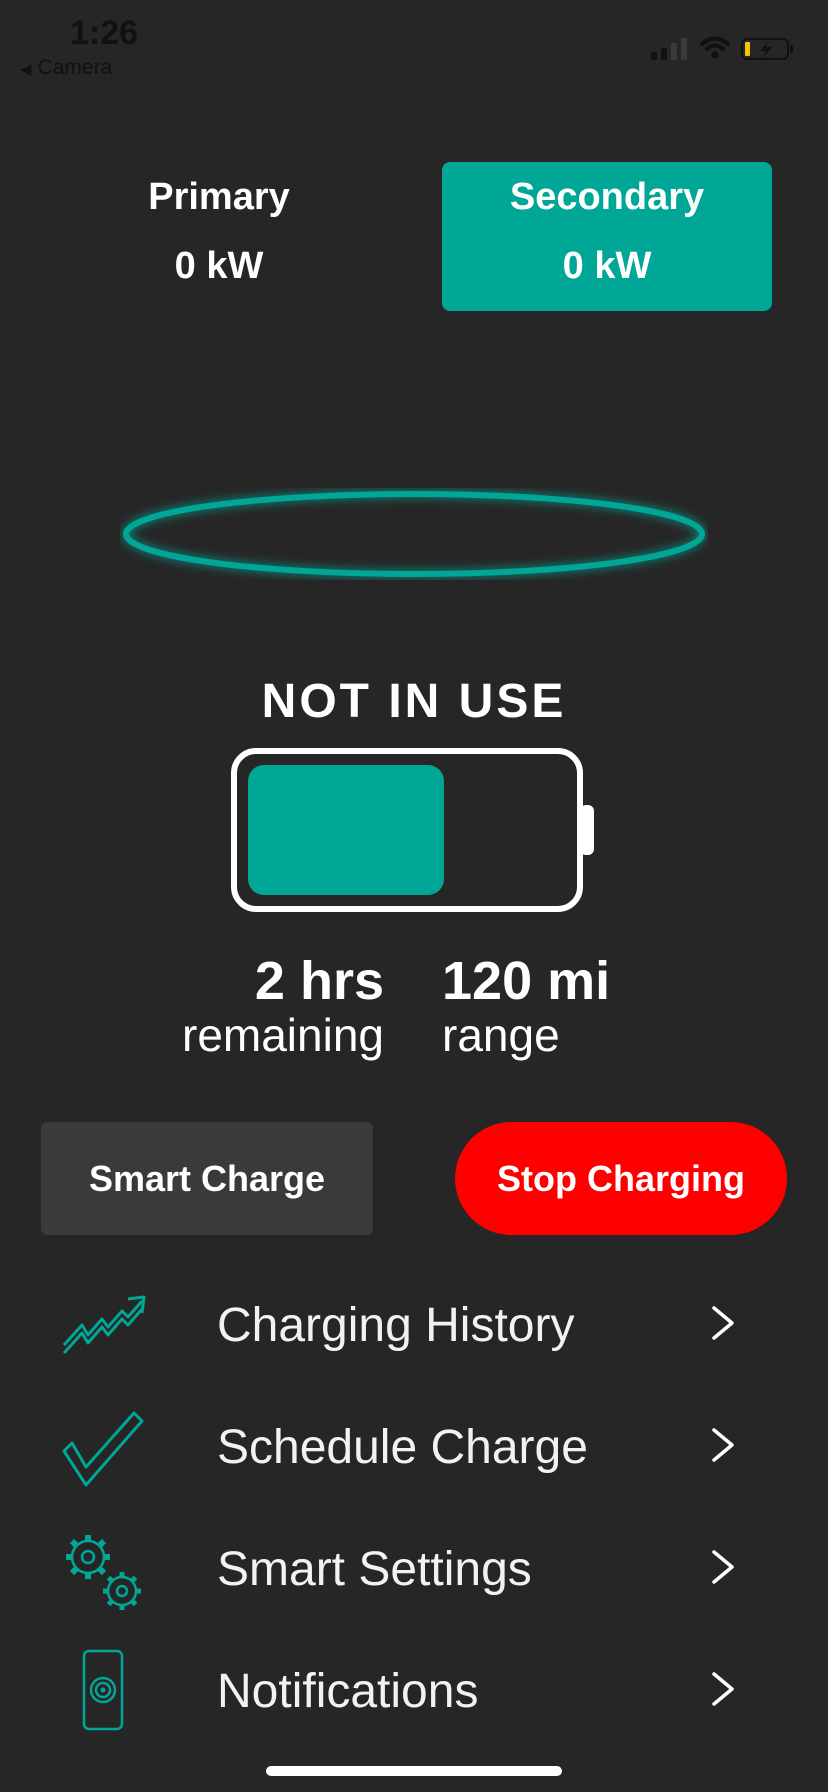 The width and height of the screenshot is (828, 1792). I want to click on menu-label-notifications: Notifications, so click(348, 1691).